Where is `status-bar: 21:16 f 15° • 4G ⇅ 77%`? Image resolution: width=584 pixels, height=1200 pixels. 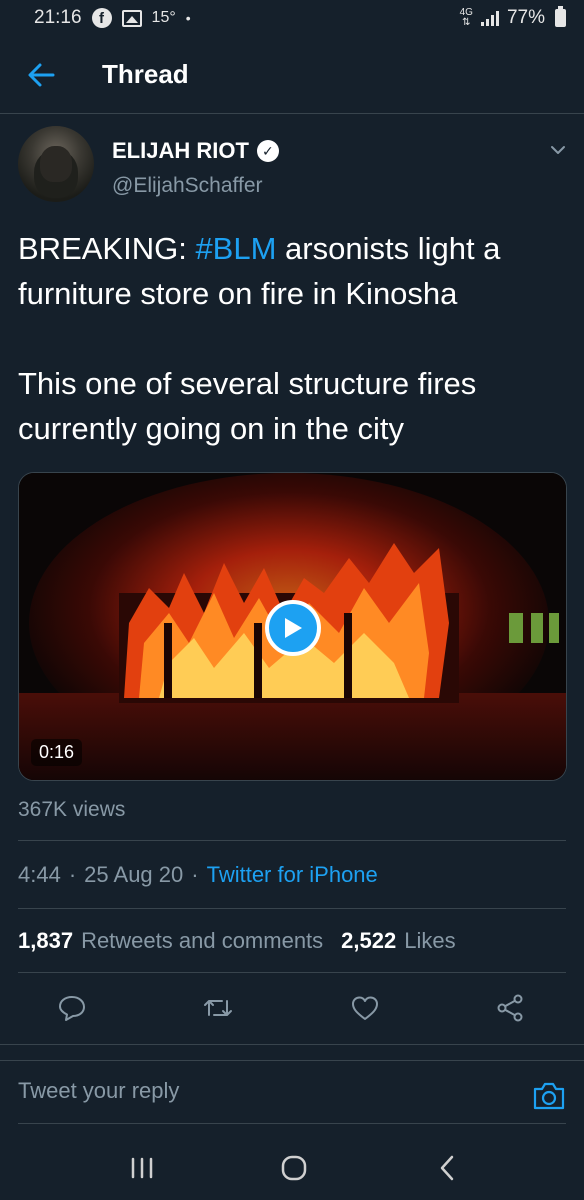
status-bar: 21:16 f 15° • 4G ⇅ 77% is located at coordinates (292, 18).